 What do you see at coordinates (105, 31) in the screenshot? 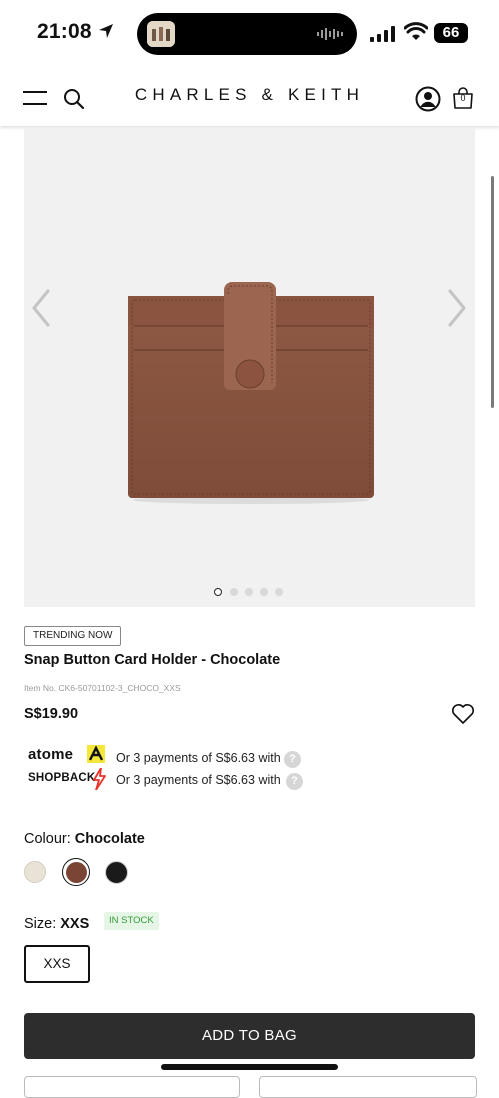
I see `location-arrow-icon` at bounding box center [105, 31].